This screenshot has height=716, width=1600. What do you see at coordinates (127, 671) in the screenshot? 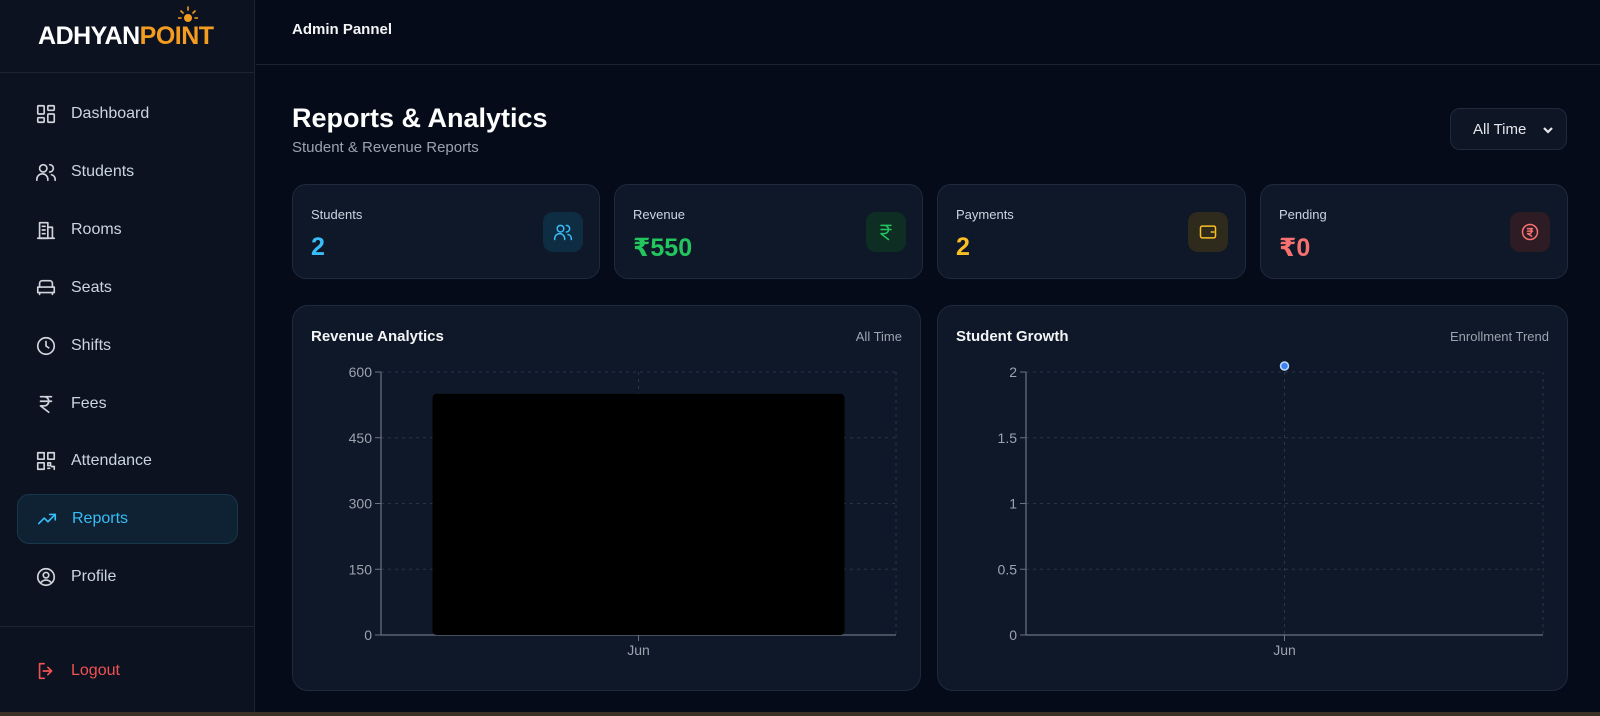
I see `logout-button: Logout` at bounding box center [127, 671].